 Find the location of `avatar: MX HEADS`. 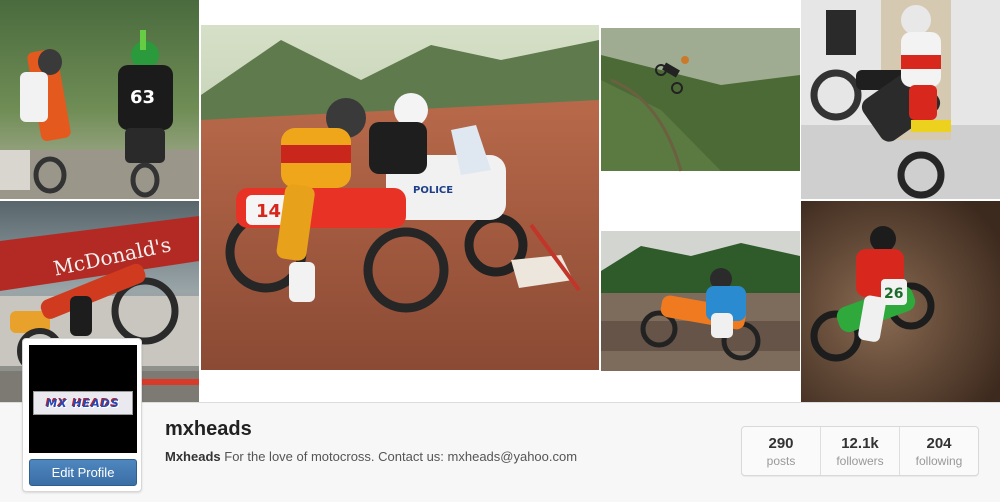

avatar: MX HEADS is located at coordinates (83, 399).